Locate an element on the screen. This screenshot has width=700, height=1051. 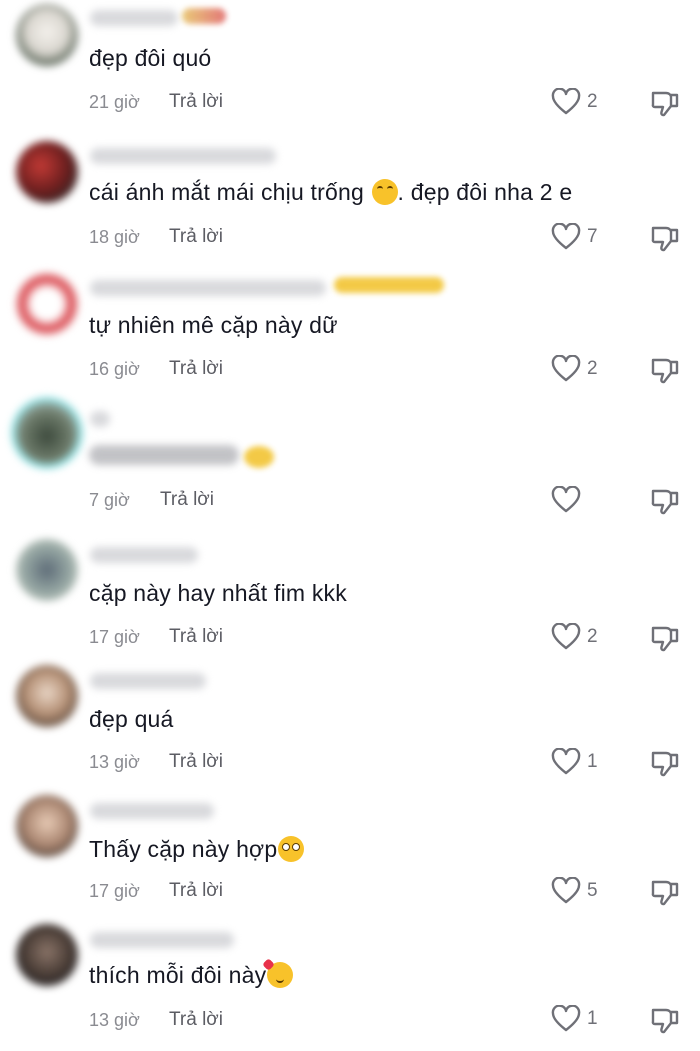
comment-item: tự nhiên mê cặp này dữ 16 giờ Trả lời 2 is located at coordinates (350, 332).